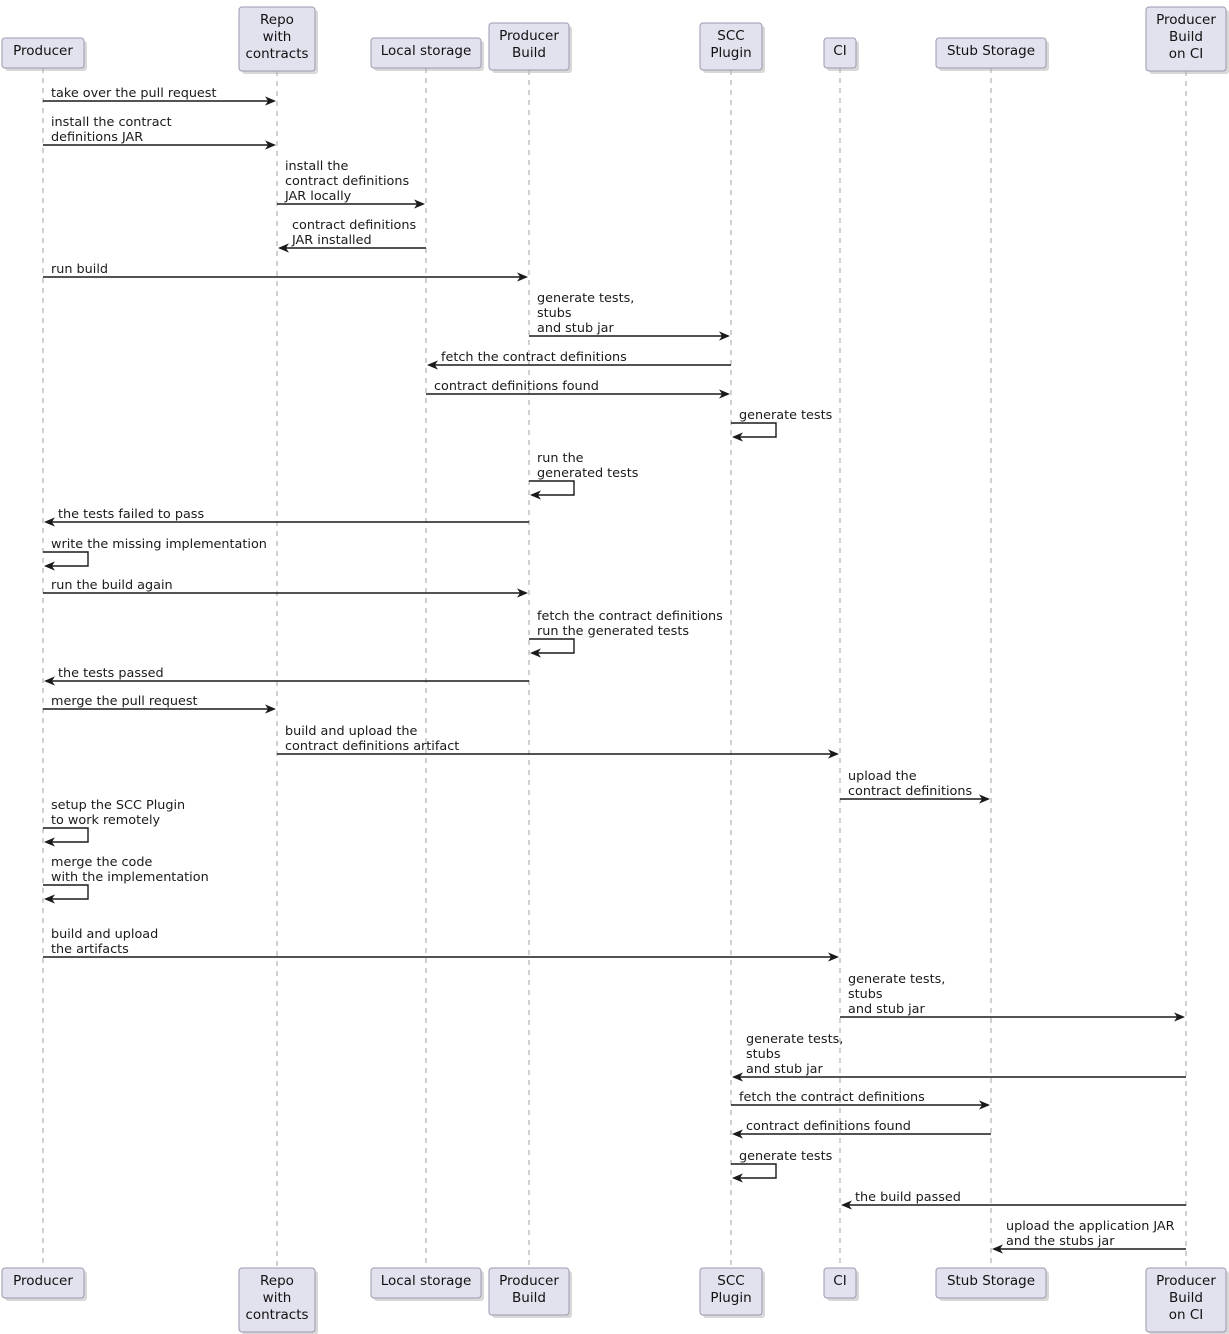  I want to click on message-16-producer-to-repo: merge the pull request, so click(159, 704).